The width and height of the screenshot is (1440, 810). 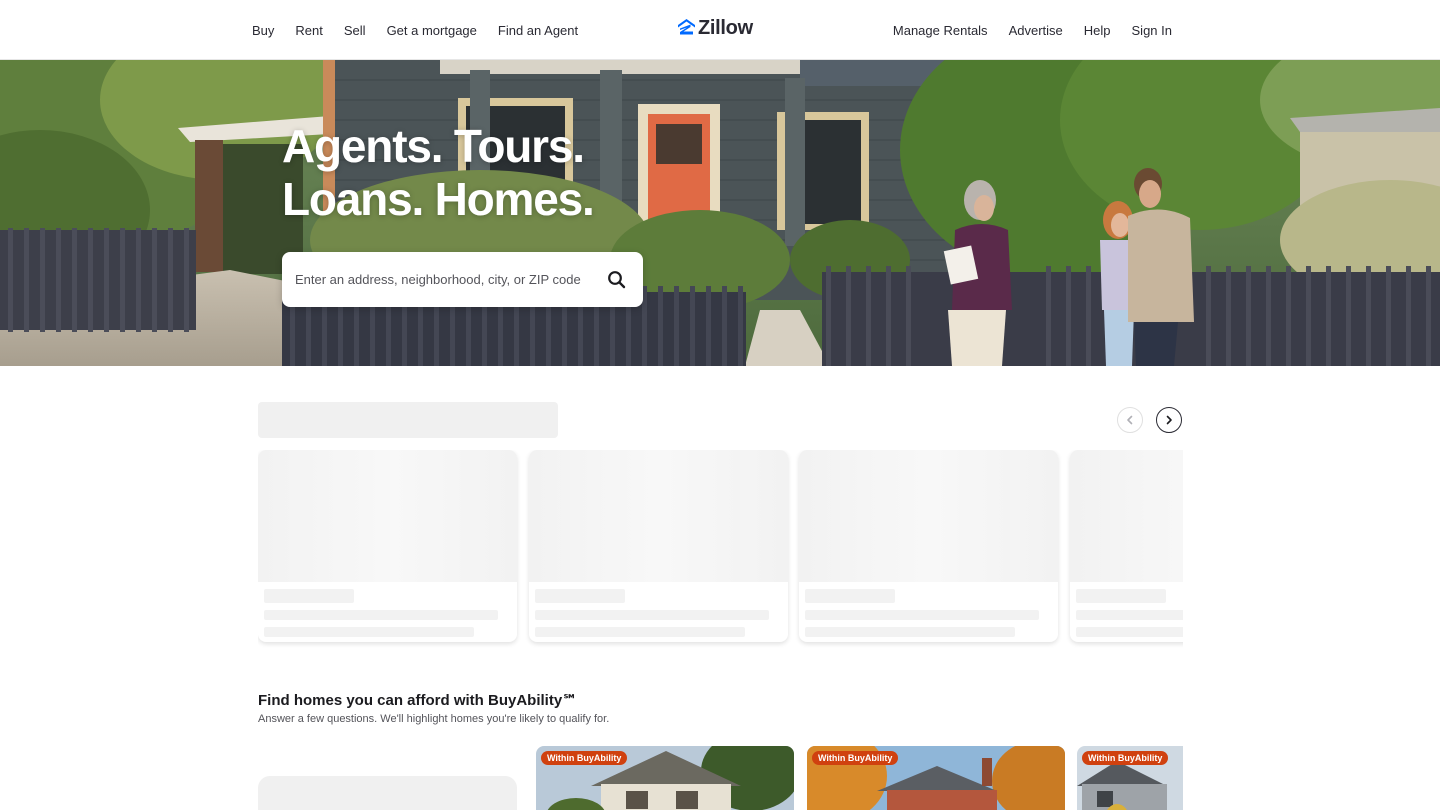 I want to click on carousel-next-button, so click(x=1169, y=420).